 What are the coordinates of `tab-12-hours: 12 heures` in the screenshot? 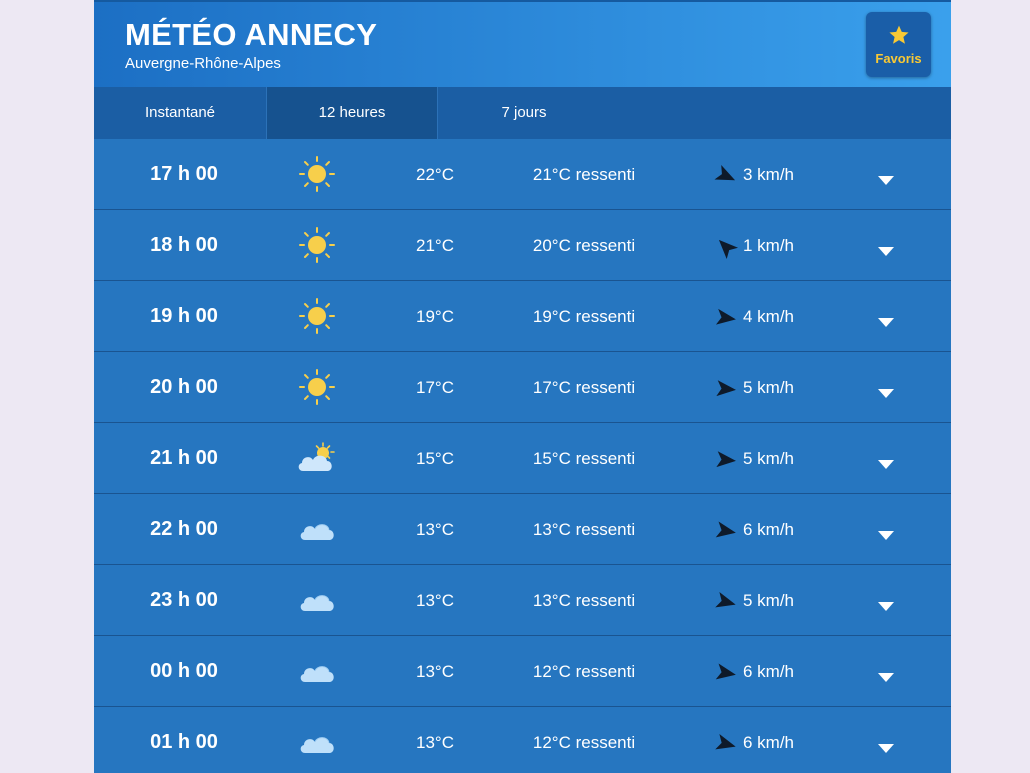 It's located at (352, 113).